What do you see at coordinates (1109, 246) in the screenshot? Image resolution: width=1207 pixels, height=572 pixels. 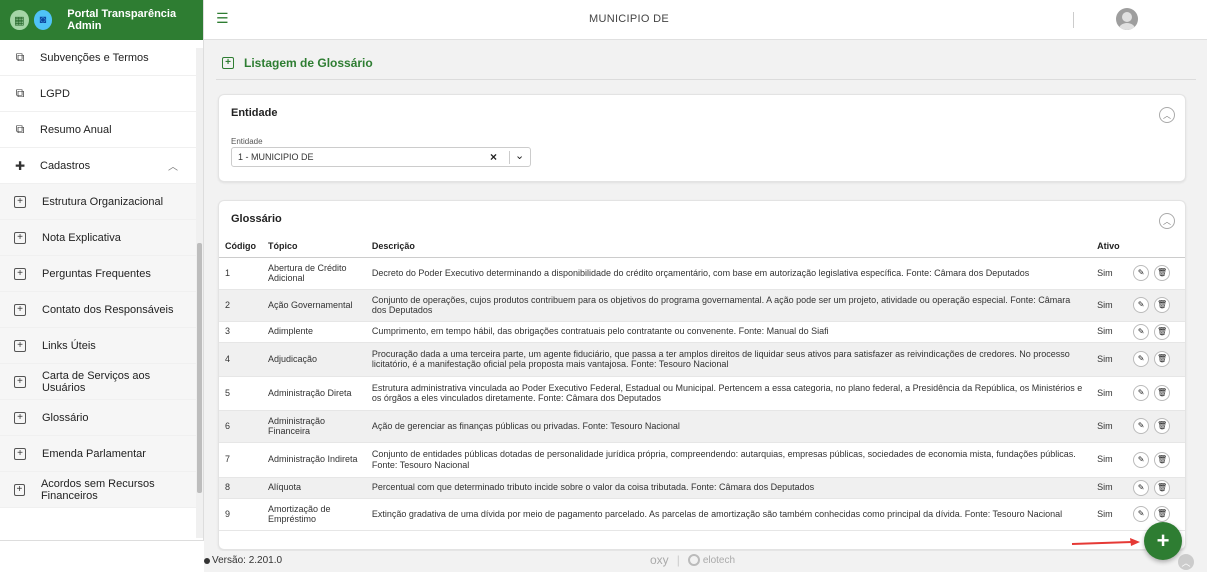 I see `column-header-ativo: Ativo` at bounding box center [1109, 246].